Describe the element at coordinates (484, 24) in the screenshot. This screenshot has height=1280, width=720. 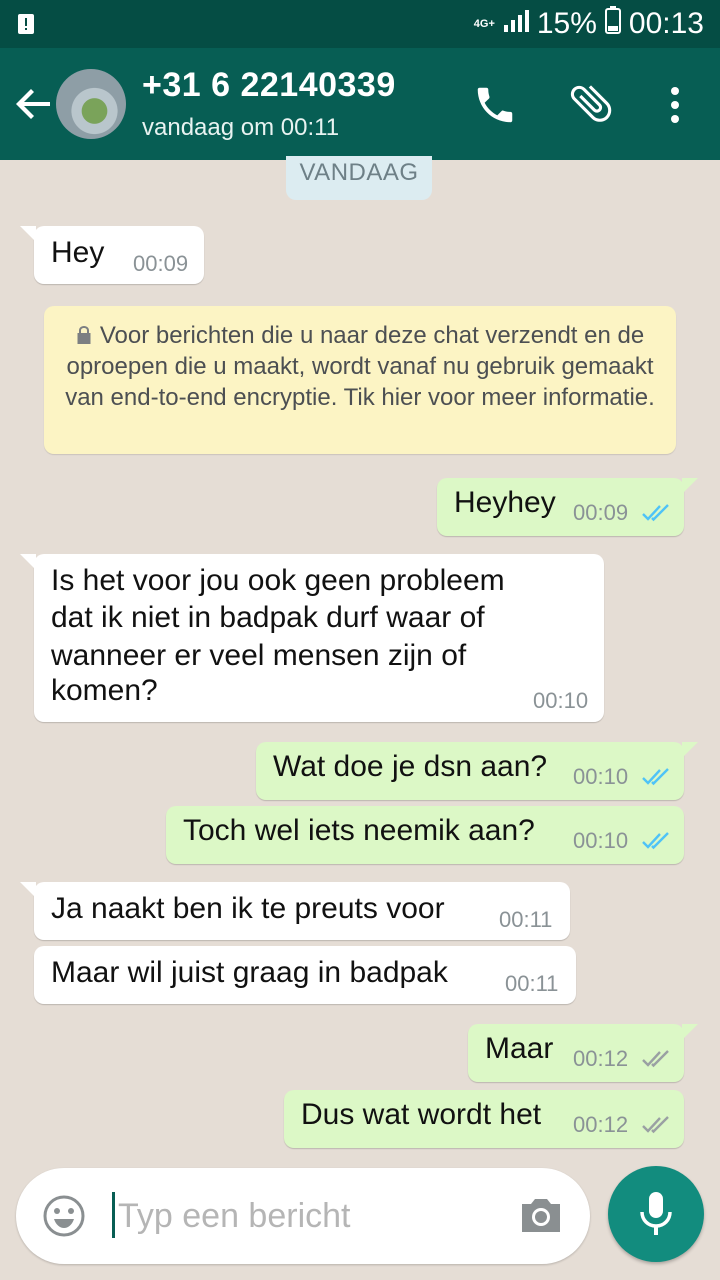
I see `network-type: 4G+` at that location.